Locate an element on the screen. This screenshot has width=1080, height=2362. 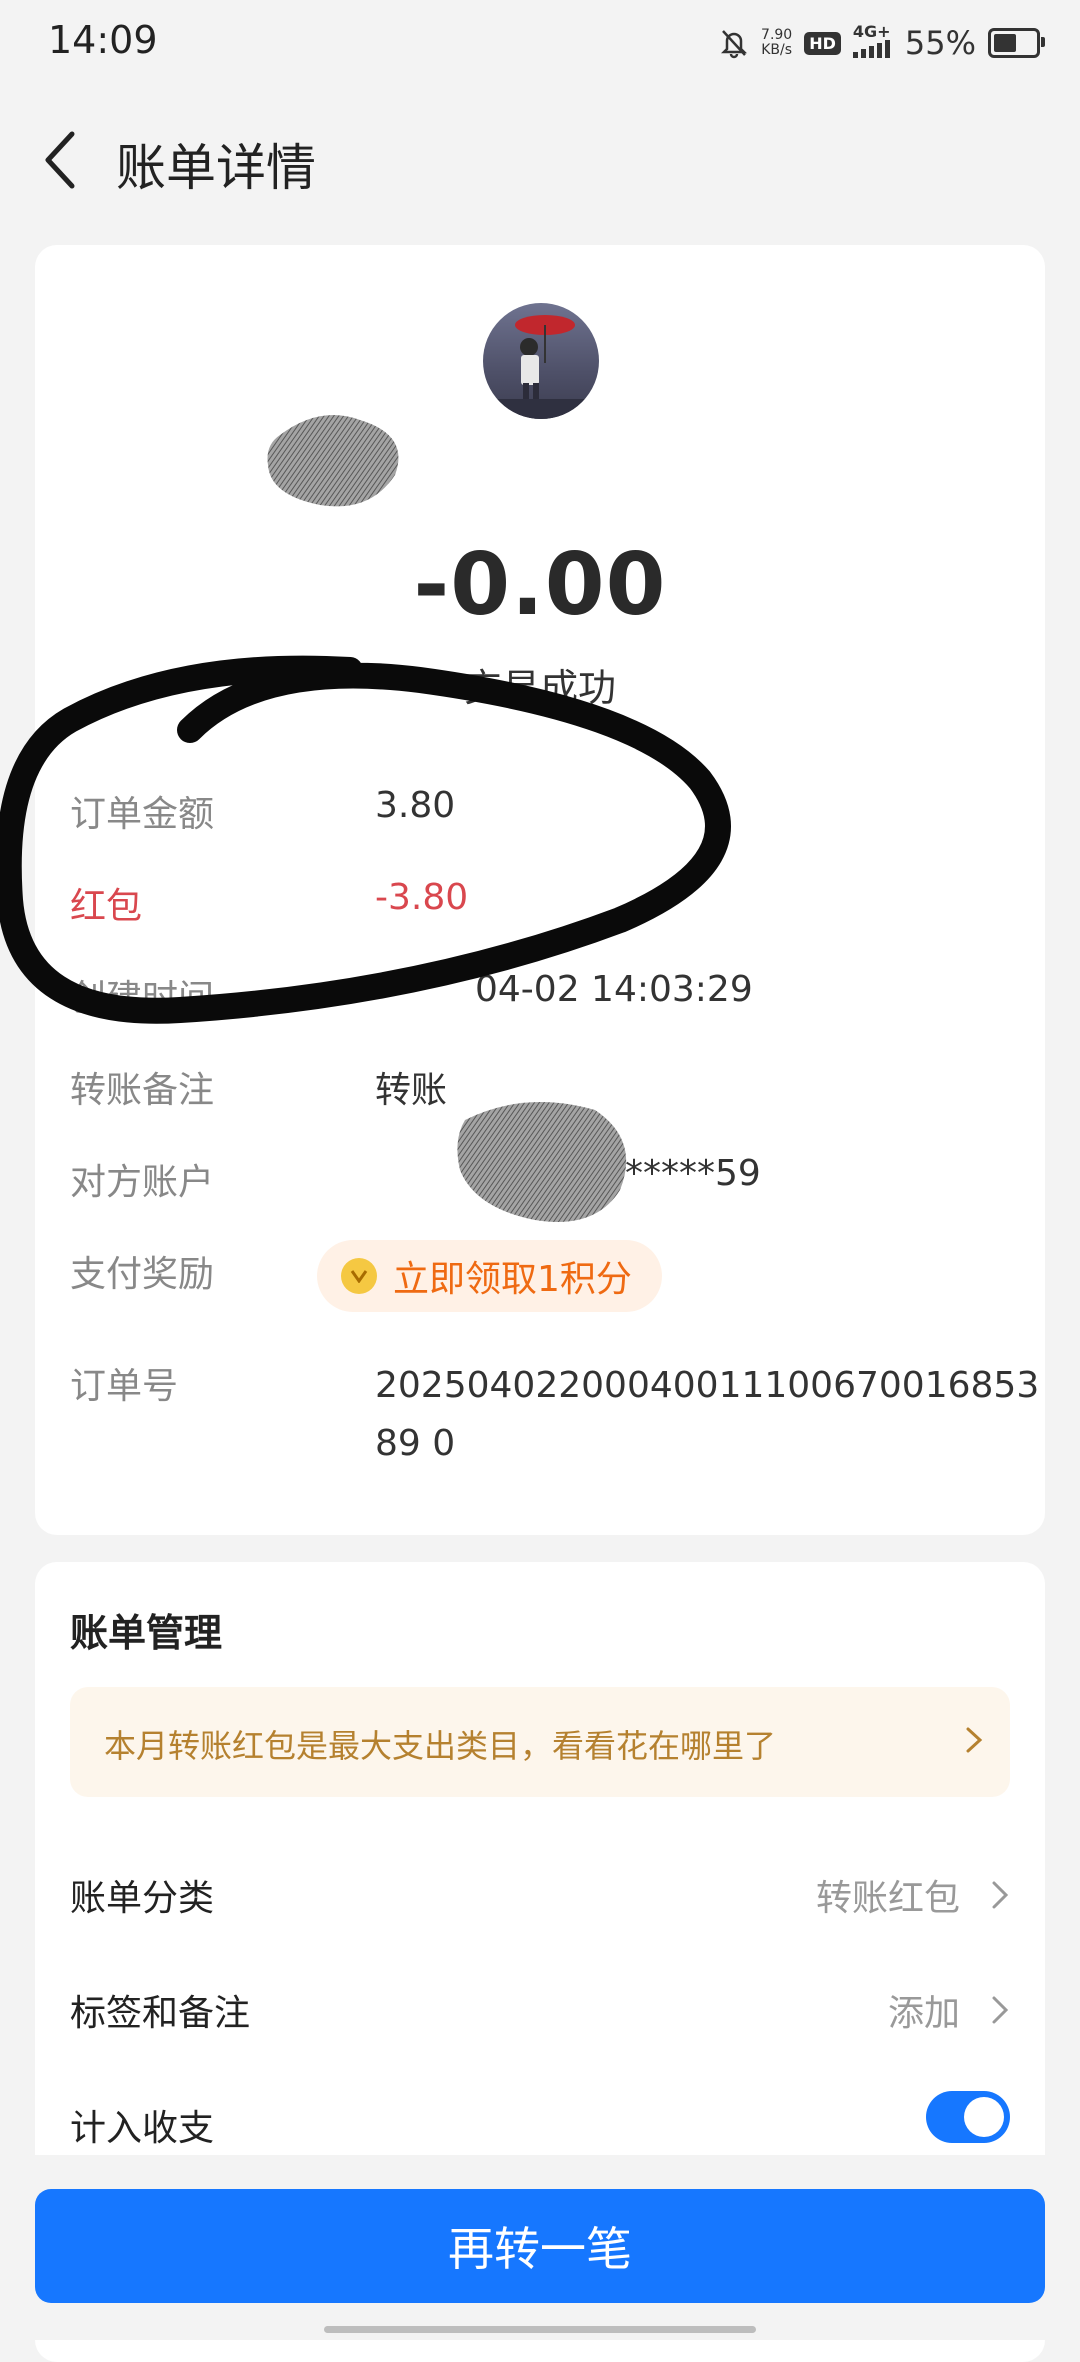
account-label: 对方账户 is located at coordinates (142, 1182).